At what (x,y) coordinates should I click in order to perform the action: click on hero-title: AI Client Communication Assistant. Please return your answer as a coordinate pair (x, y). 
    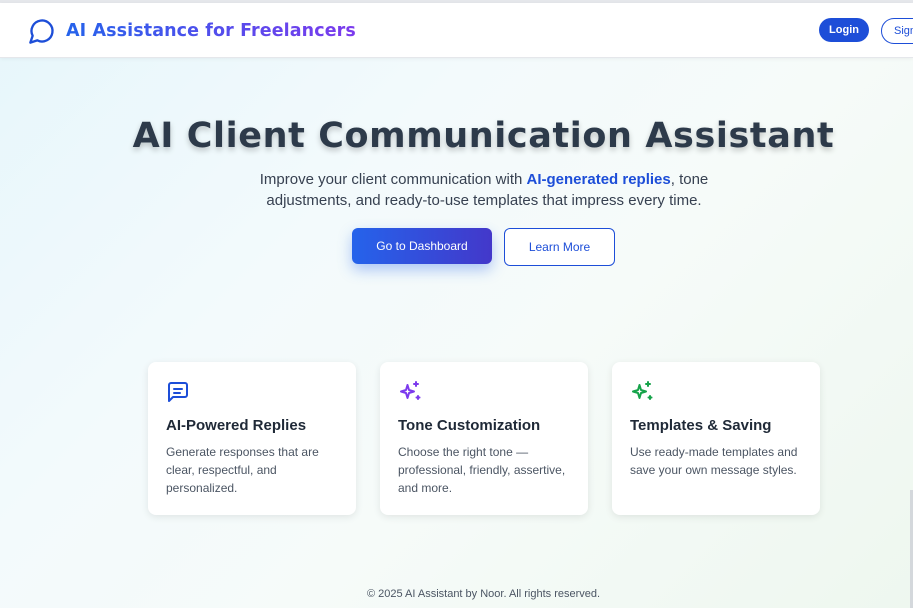
    Looking at the image, I should click on (483, 136).